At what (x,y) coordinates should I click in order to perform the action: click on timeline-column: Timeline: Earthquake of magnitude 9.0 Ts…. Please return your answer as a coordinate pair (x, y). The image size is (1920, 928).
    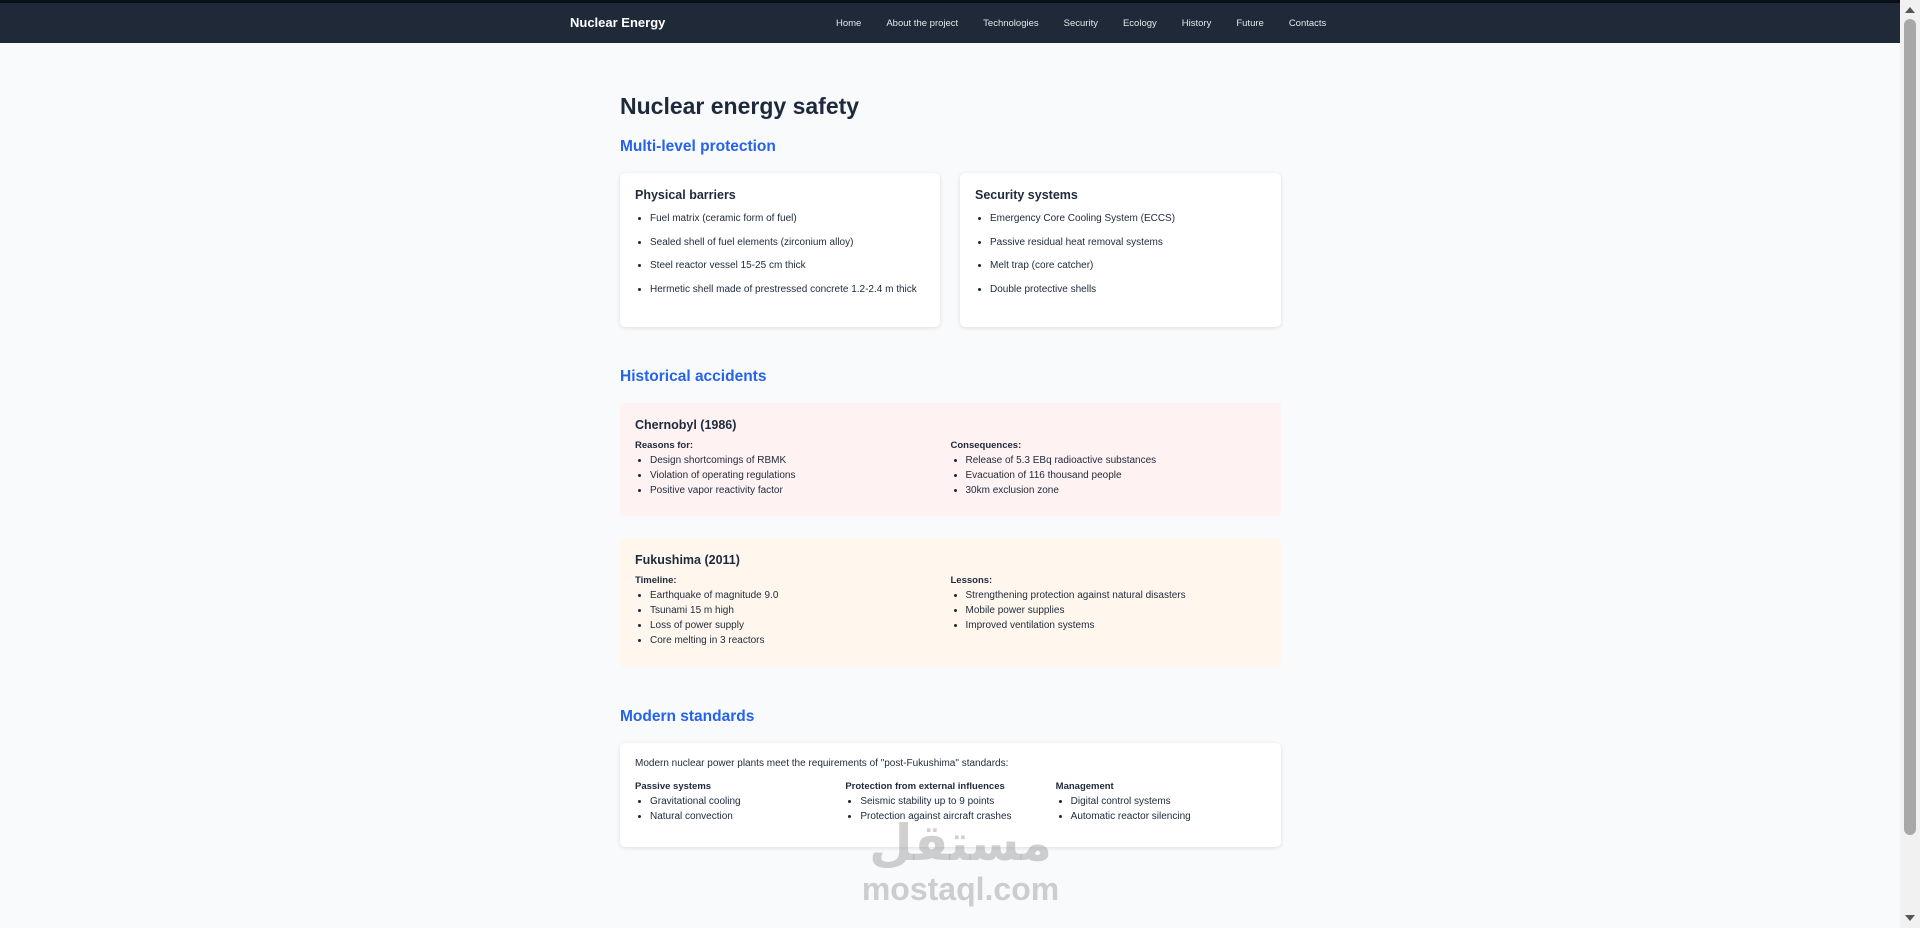
    Looking at the image, I should click on (793, 611).